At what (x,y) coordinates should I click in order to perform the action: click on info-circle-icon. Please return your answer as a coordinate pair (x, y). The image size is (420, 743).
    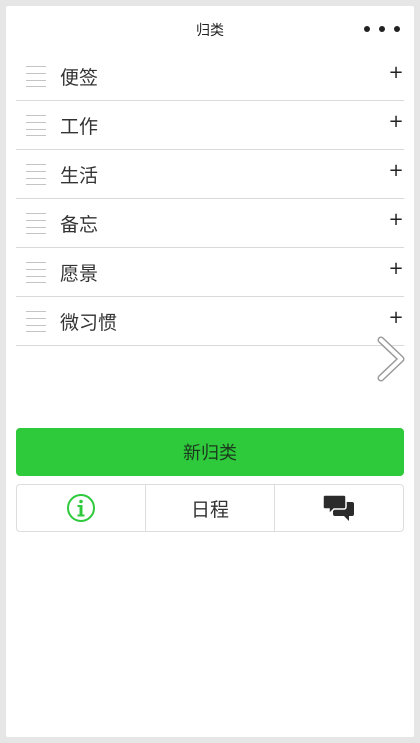
    Looking at the image, I should click on (81, 508).